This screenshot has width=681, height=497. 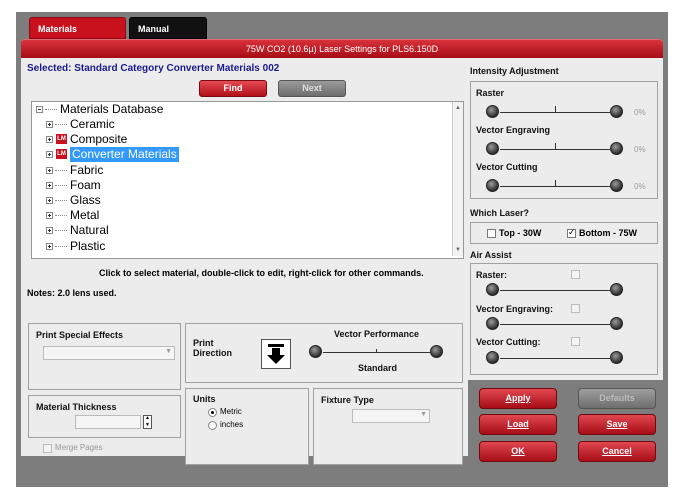 I want to click on air-raster-left-knob, so click(x=492, y=289).